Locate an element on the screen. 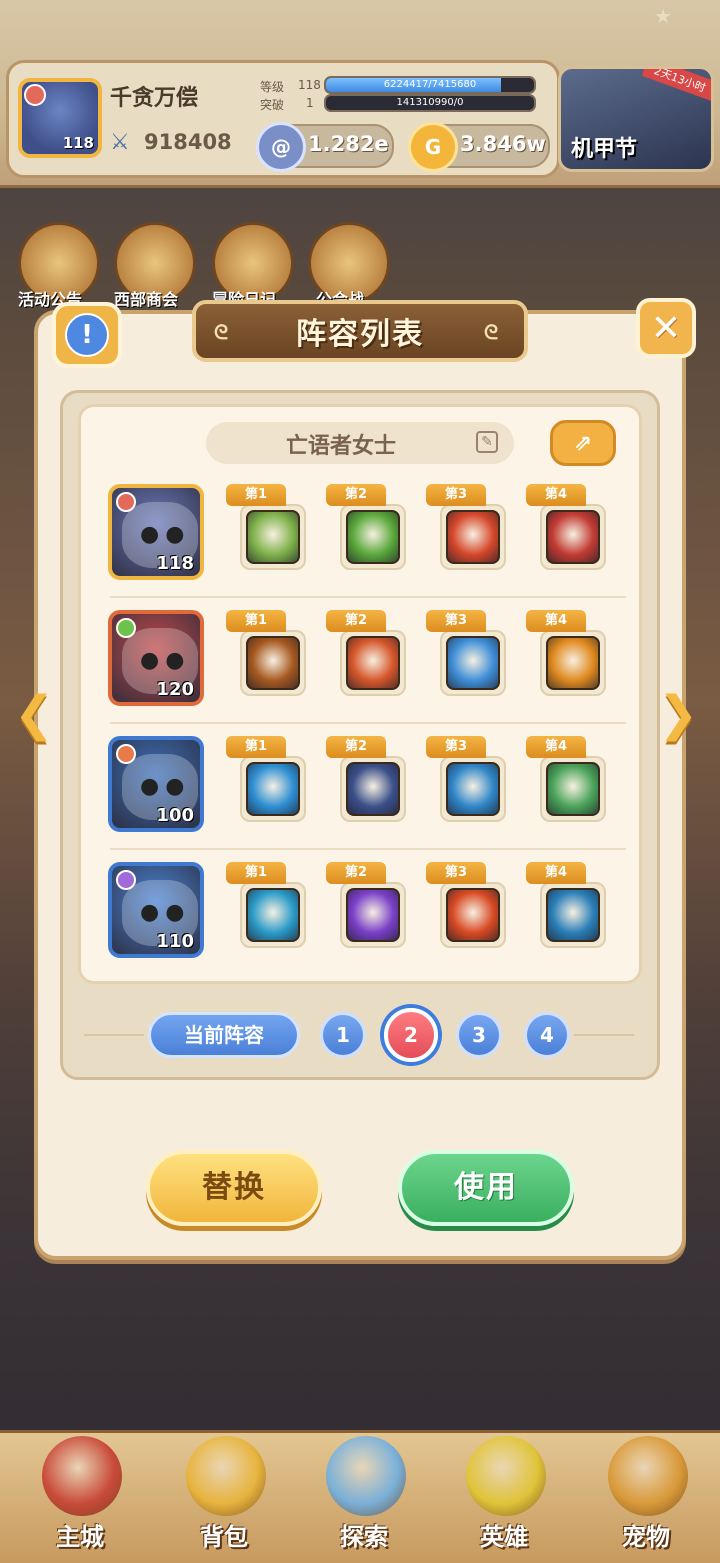 Image resolution: width=720 pixels, height=1563 pixels. break-progress-bar: 141310990/0 is located at coordinates (430, 103).